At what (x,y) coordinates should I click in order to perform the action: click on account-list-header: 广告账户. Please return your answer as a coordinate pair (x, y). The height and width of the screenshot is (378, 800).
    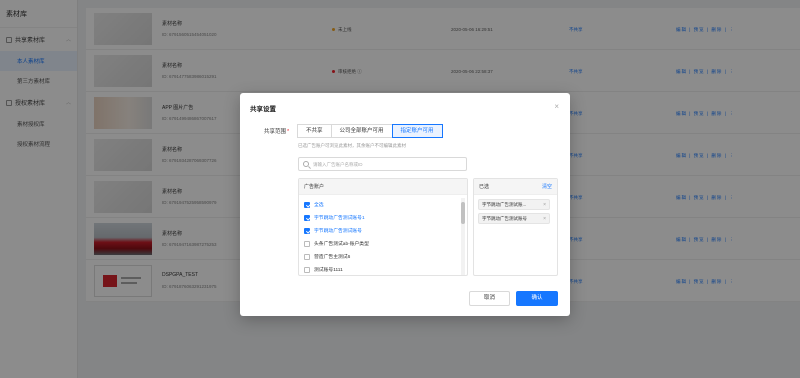
    Looking at the image, I should click on (383, 187).